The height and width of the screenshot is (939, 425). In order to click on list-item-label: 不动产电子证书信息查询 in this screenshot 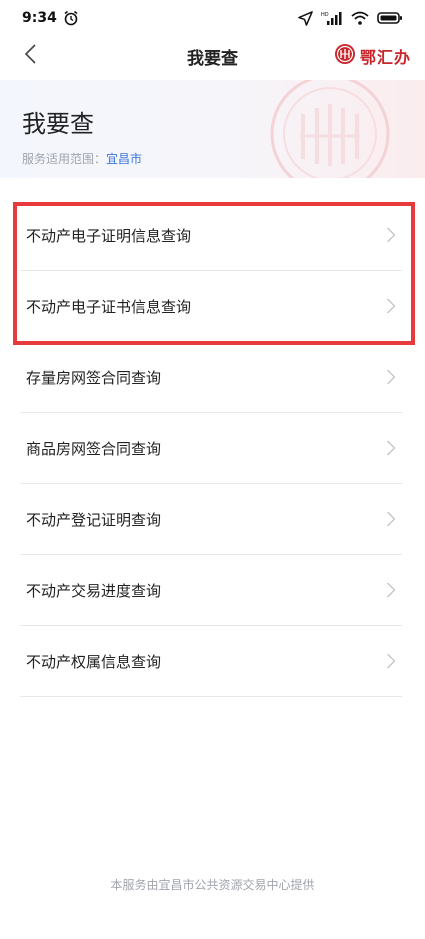, I will do `click(109, 306)`.